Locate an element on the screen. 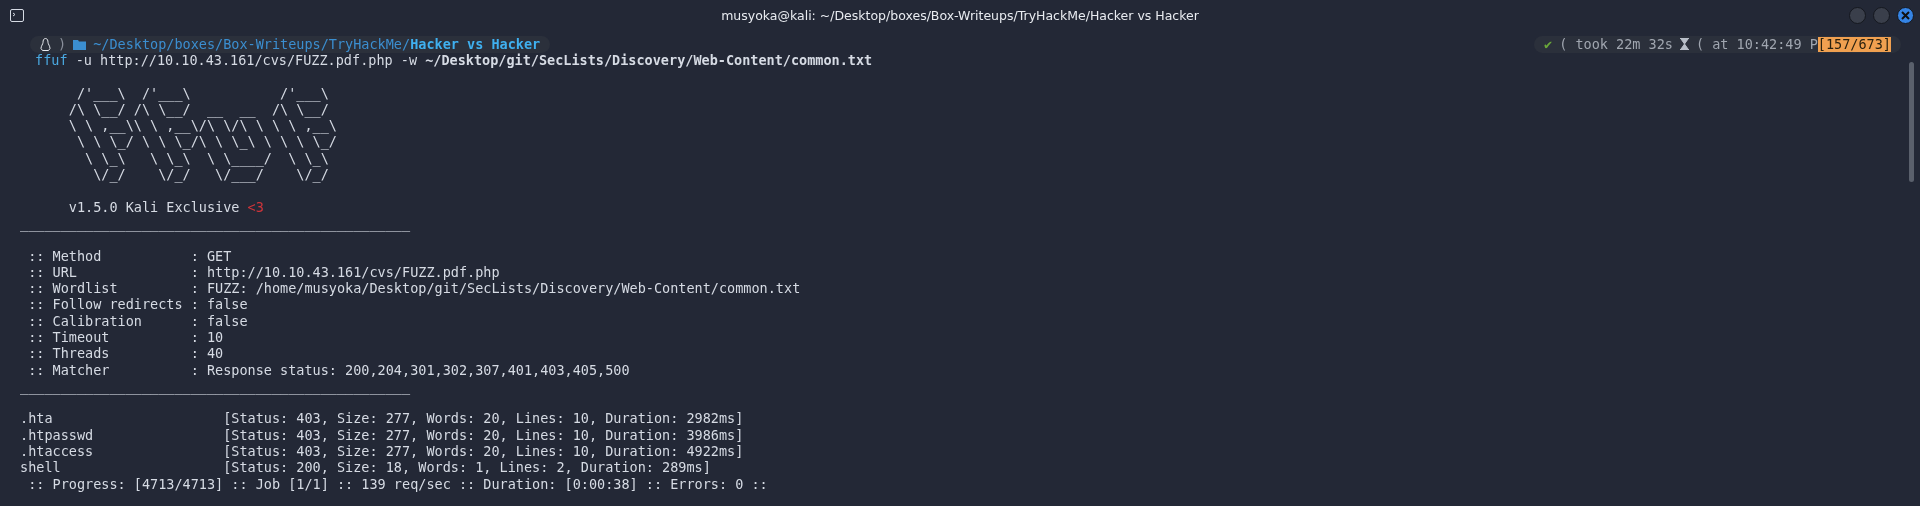 Image resolution: width=1920 pixels, height=506 pixels. progress-line: :: Progress: [4713/4713] :: Job [1/1] :: 139 req/sec :: Duration: [0:00:38] :: Errors: 0 :: is located at coordinates (397, 484).